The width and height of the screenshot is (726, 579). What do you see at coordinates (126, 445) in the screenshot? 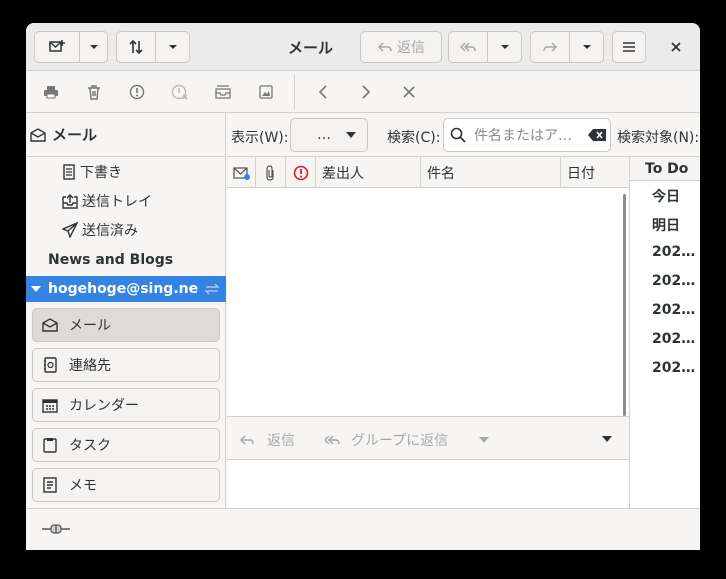
I see `nav-tasks-button: タスク` at bounding box center [126, 445].